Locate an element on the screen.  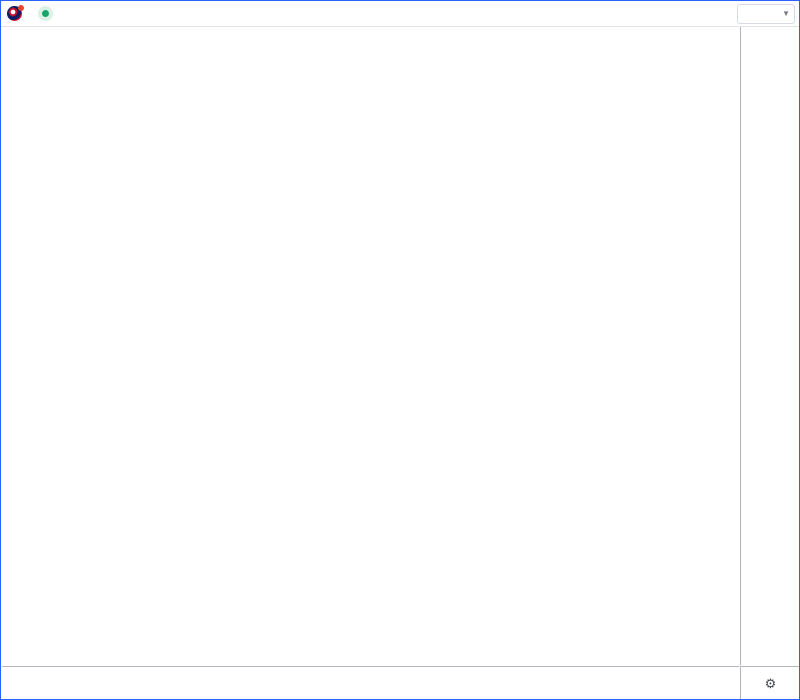
price-axis is located at coordinates (769, 346).